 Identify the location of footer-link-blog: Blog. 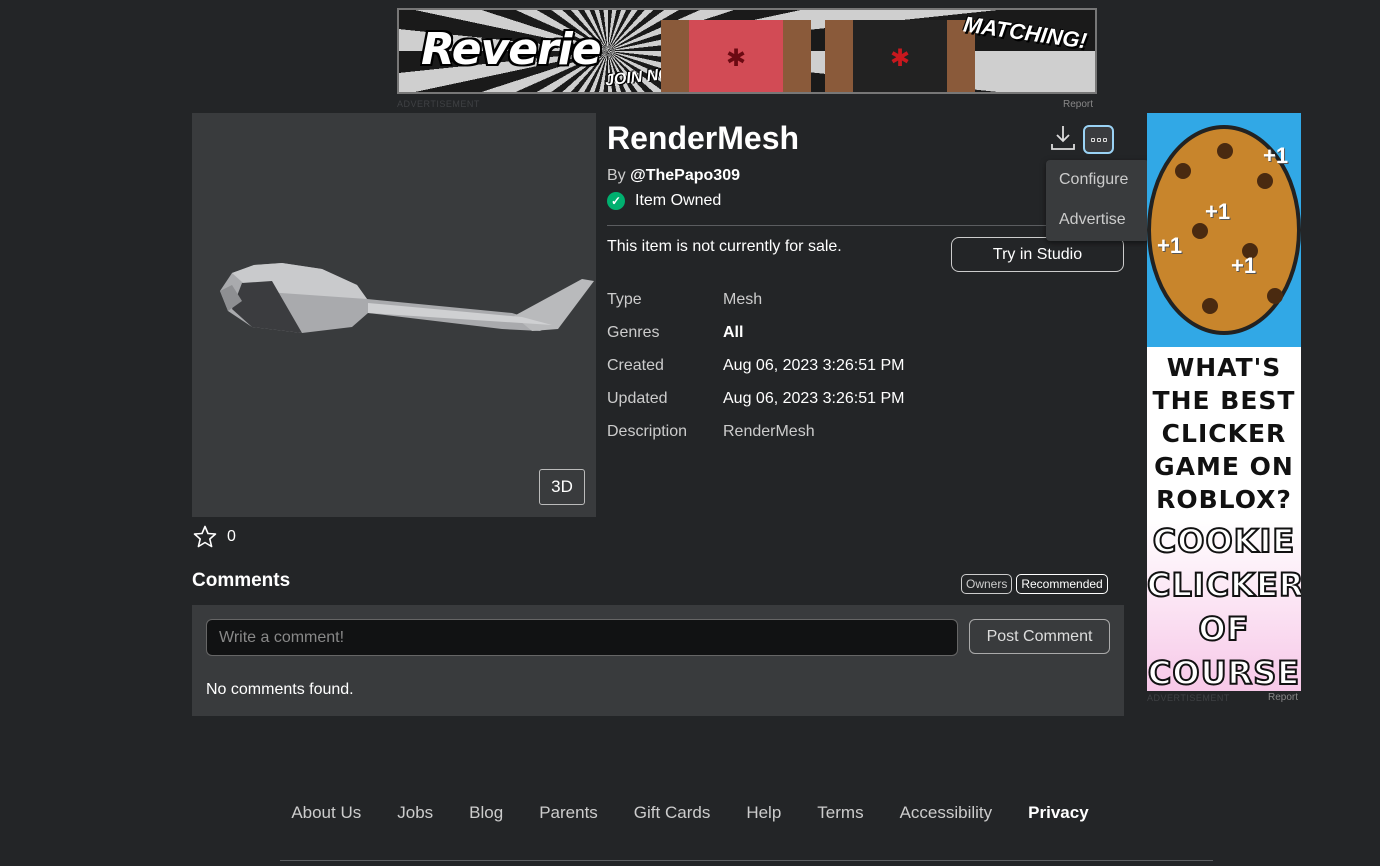
(486, 813).